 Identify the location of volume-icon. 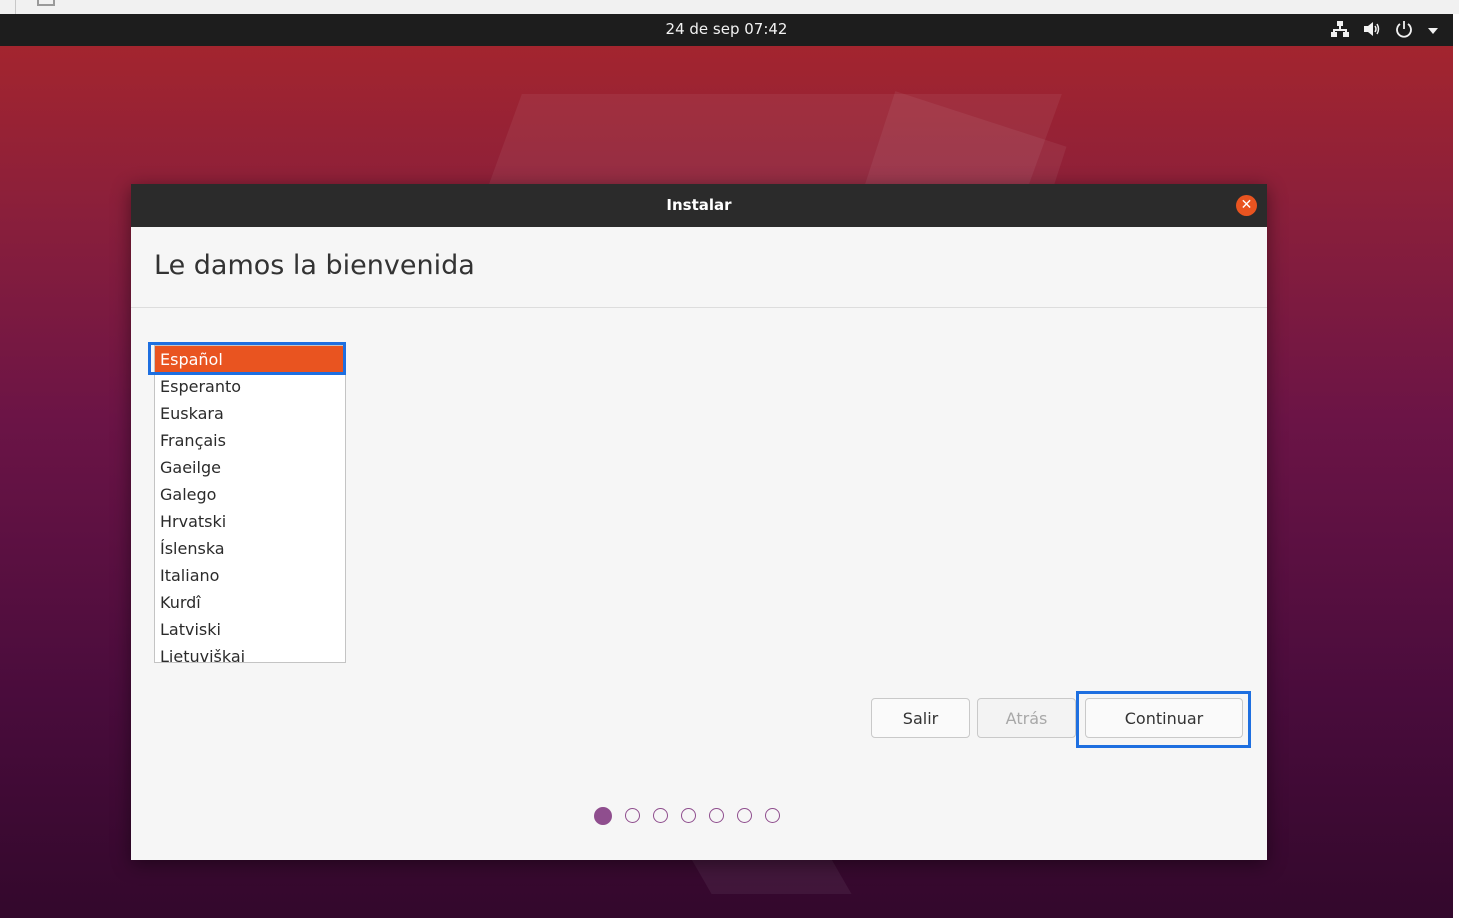
(1372, 31).